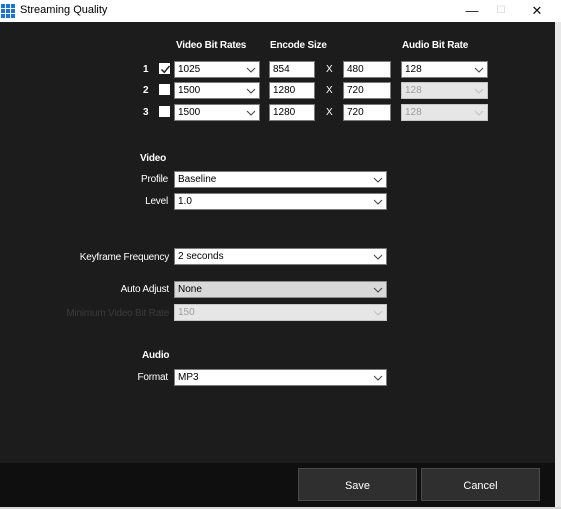  I want to click on keyframe-frequency-value: 2 seconds, so click(201, 256).